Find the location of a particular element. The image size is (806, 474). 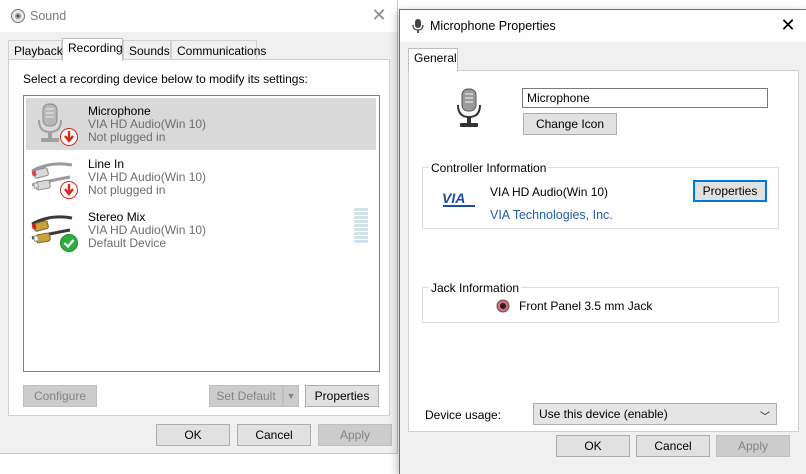

controller-properties-button: Properties is located at coordinates (730, 191).